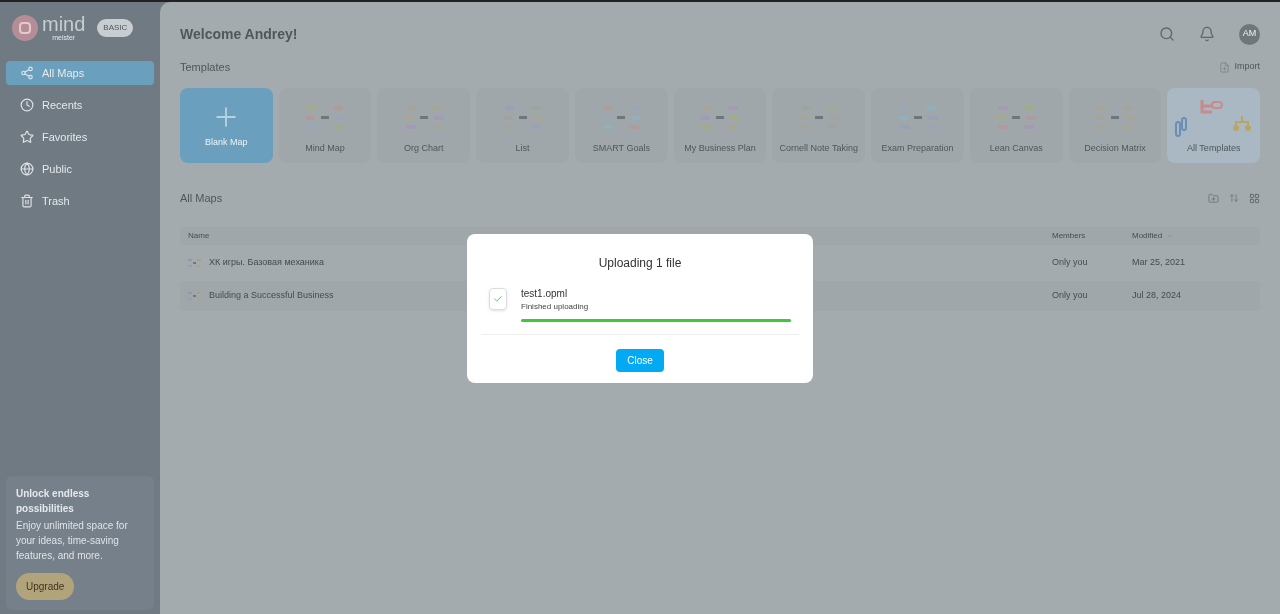 The width and height of the screenshot is (1280, 614). I want to click on template-card: Decision Matrix, so click(1115, 125).